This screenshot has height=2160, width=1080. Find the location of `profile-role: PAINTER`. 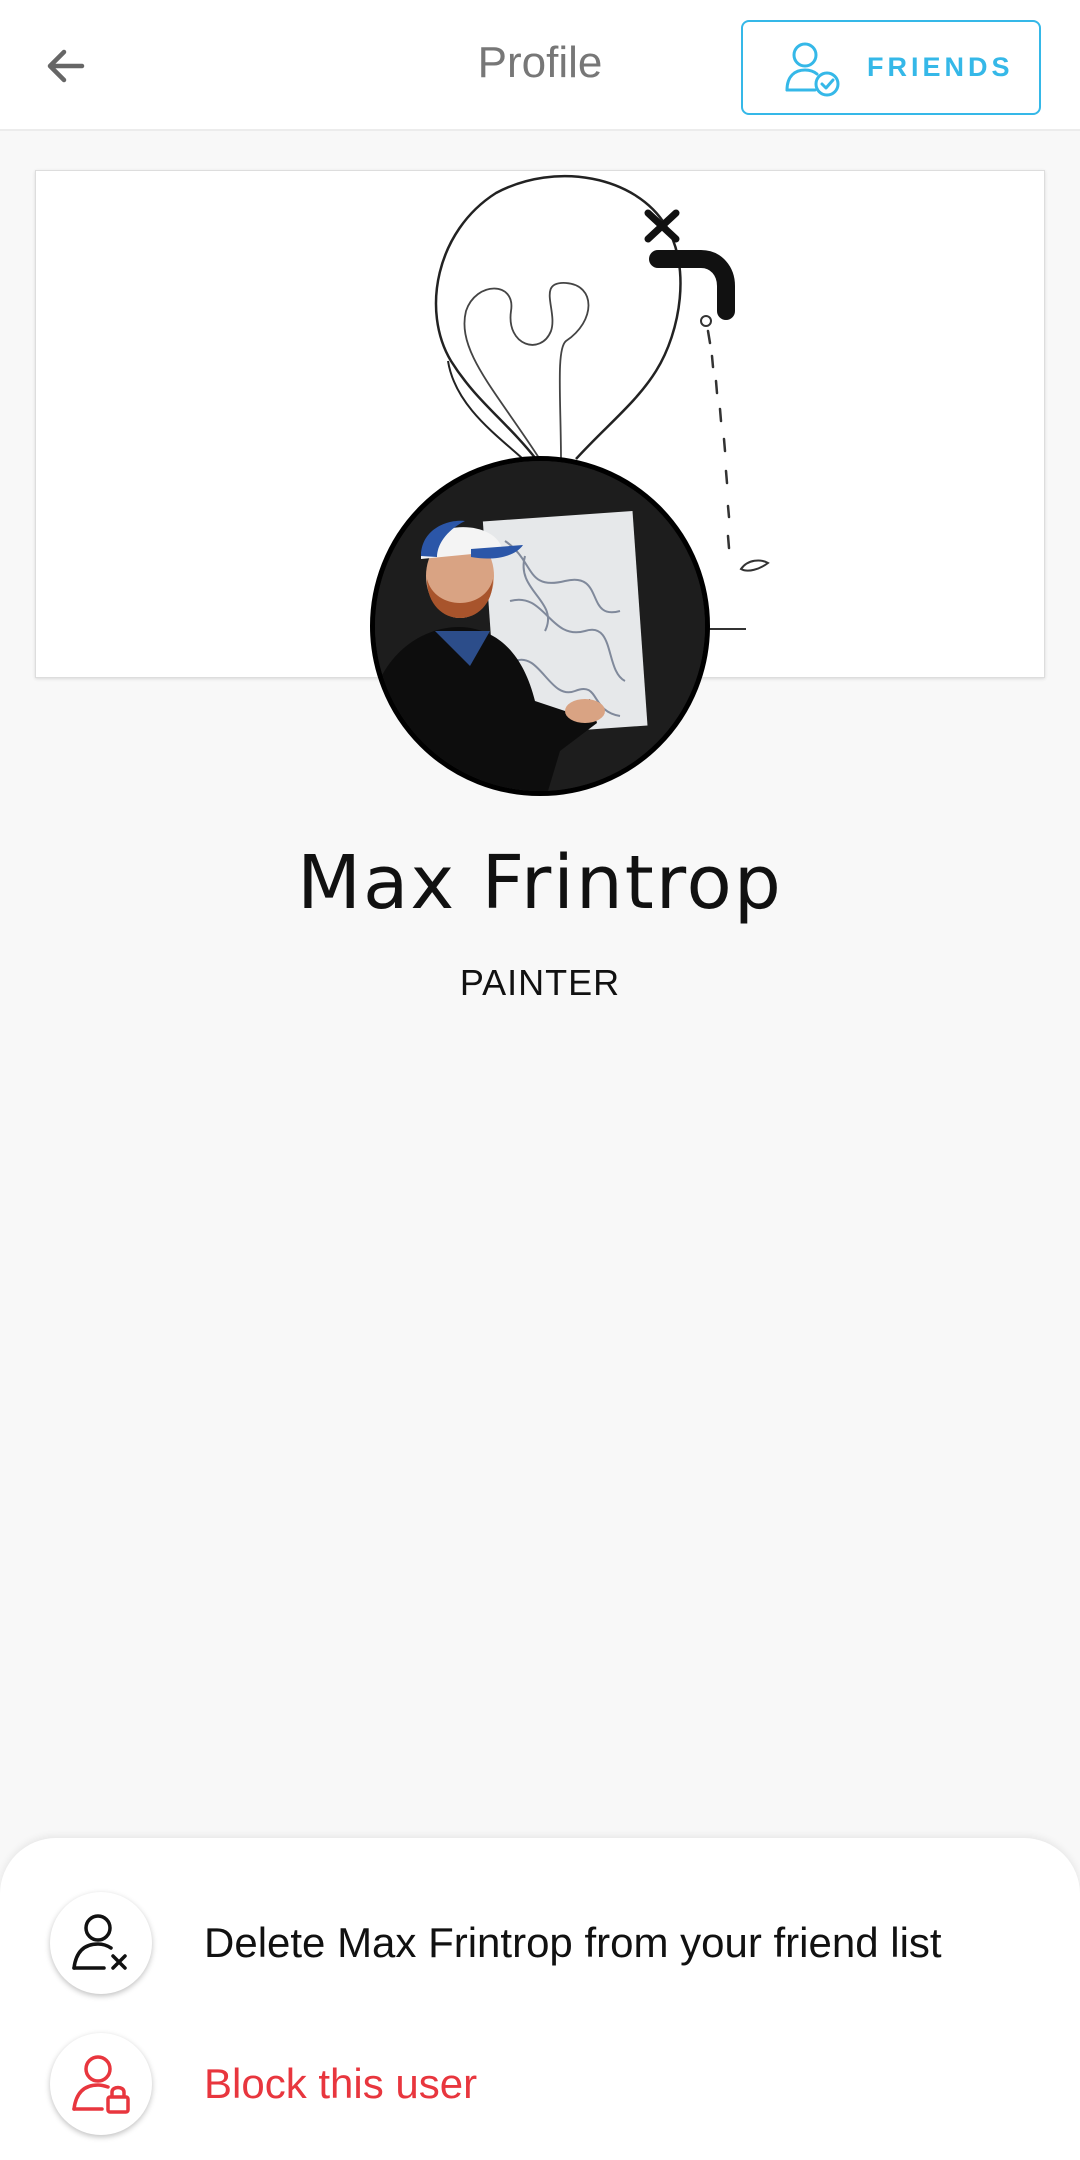

profile-role: PAINTER is located at coordinates (540, 982).